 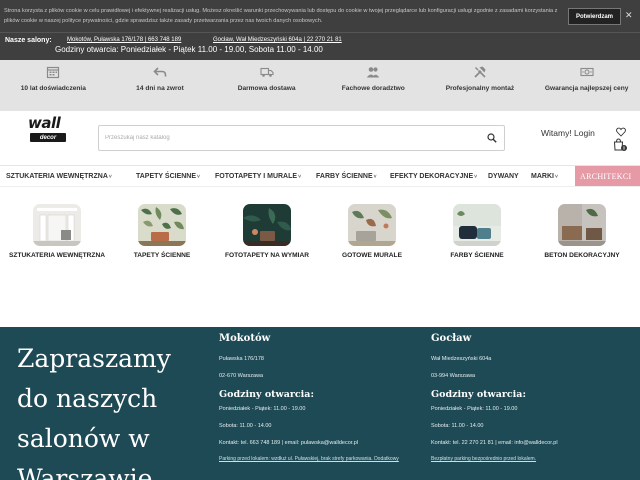 I want to click on nav-item-tapety: TAPETY ŚCIENNE ˅, so click(x=168, y=176).